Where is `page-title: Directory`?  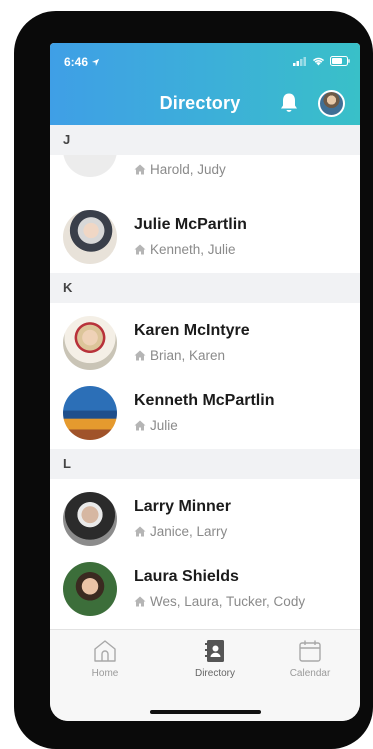 page-title: Directory is located at coordinates (200, 103).